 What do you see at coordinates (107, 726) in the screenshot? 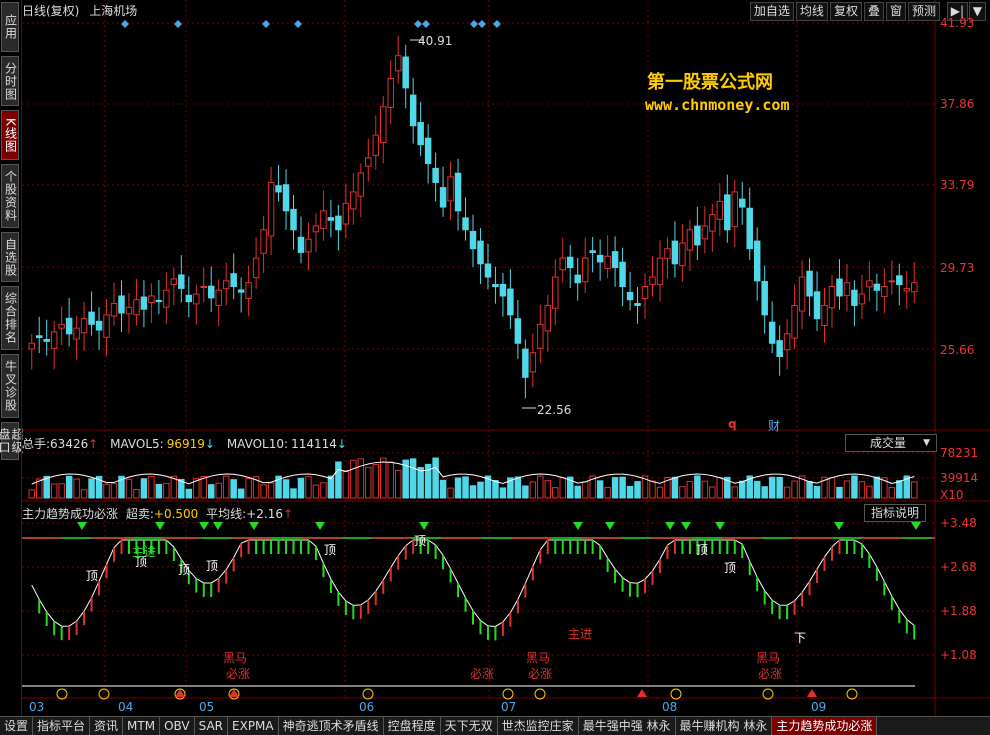
I see `bottom-tab-3: 资讯` at bounding box center [107, 726].